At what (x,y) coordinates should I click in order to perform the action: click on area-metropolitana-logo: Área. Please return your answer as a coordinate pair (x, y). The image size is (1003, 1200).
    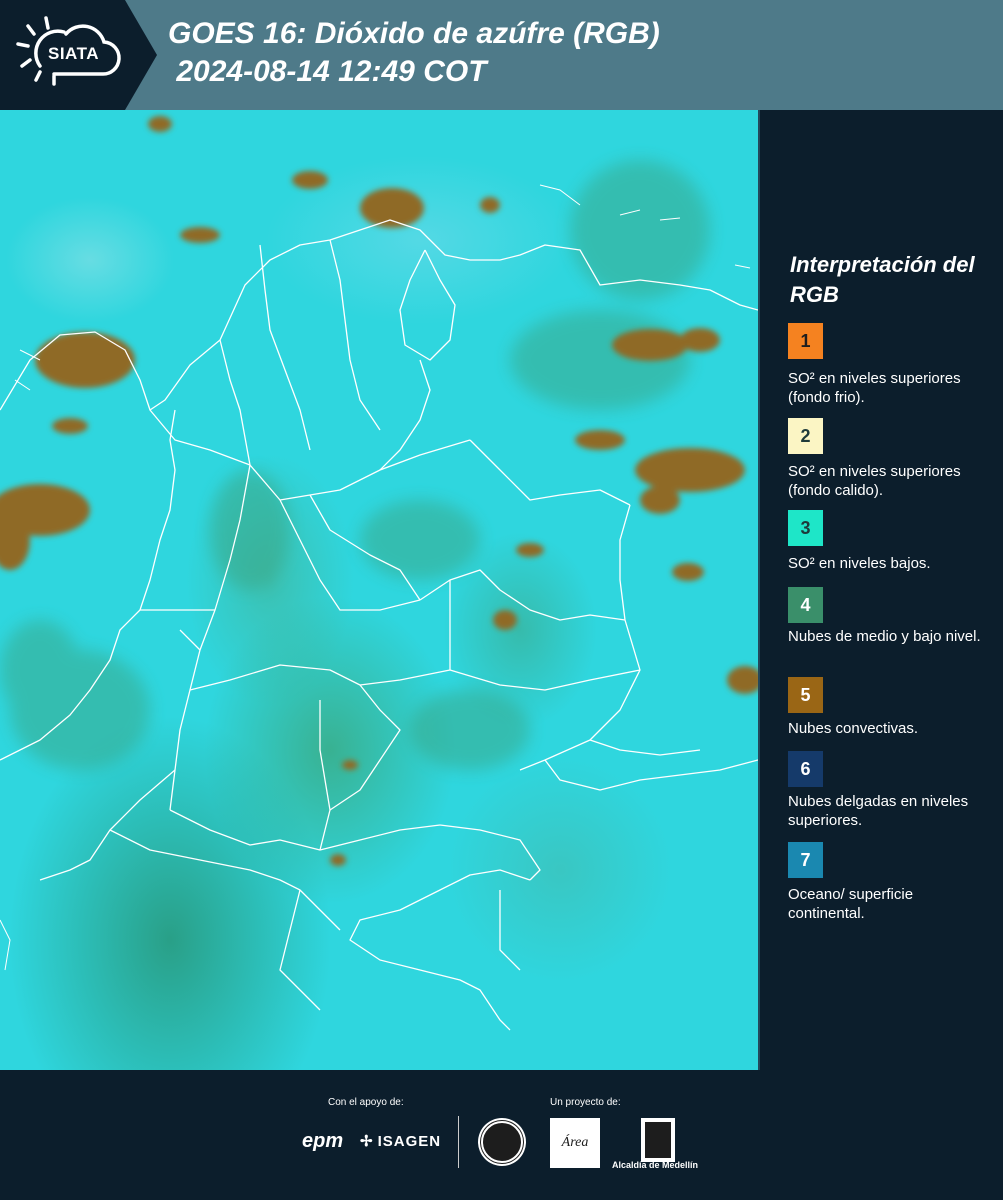
    Looking at the image, I should click on (575, 1143).